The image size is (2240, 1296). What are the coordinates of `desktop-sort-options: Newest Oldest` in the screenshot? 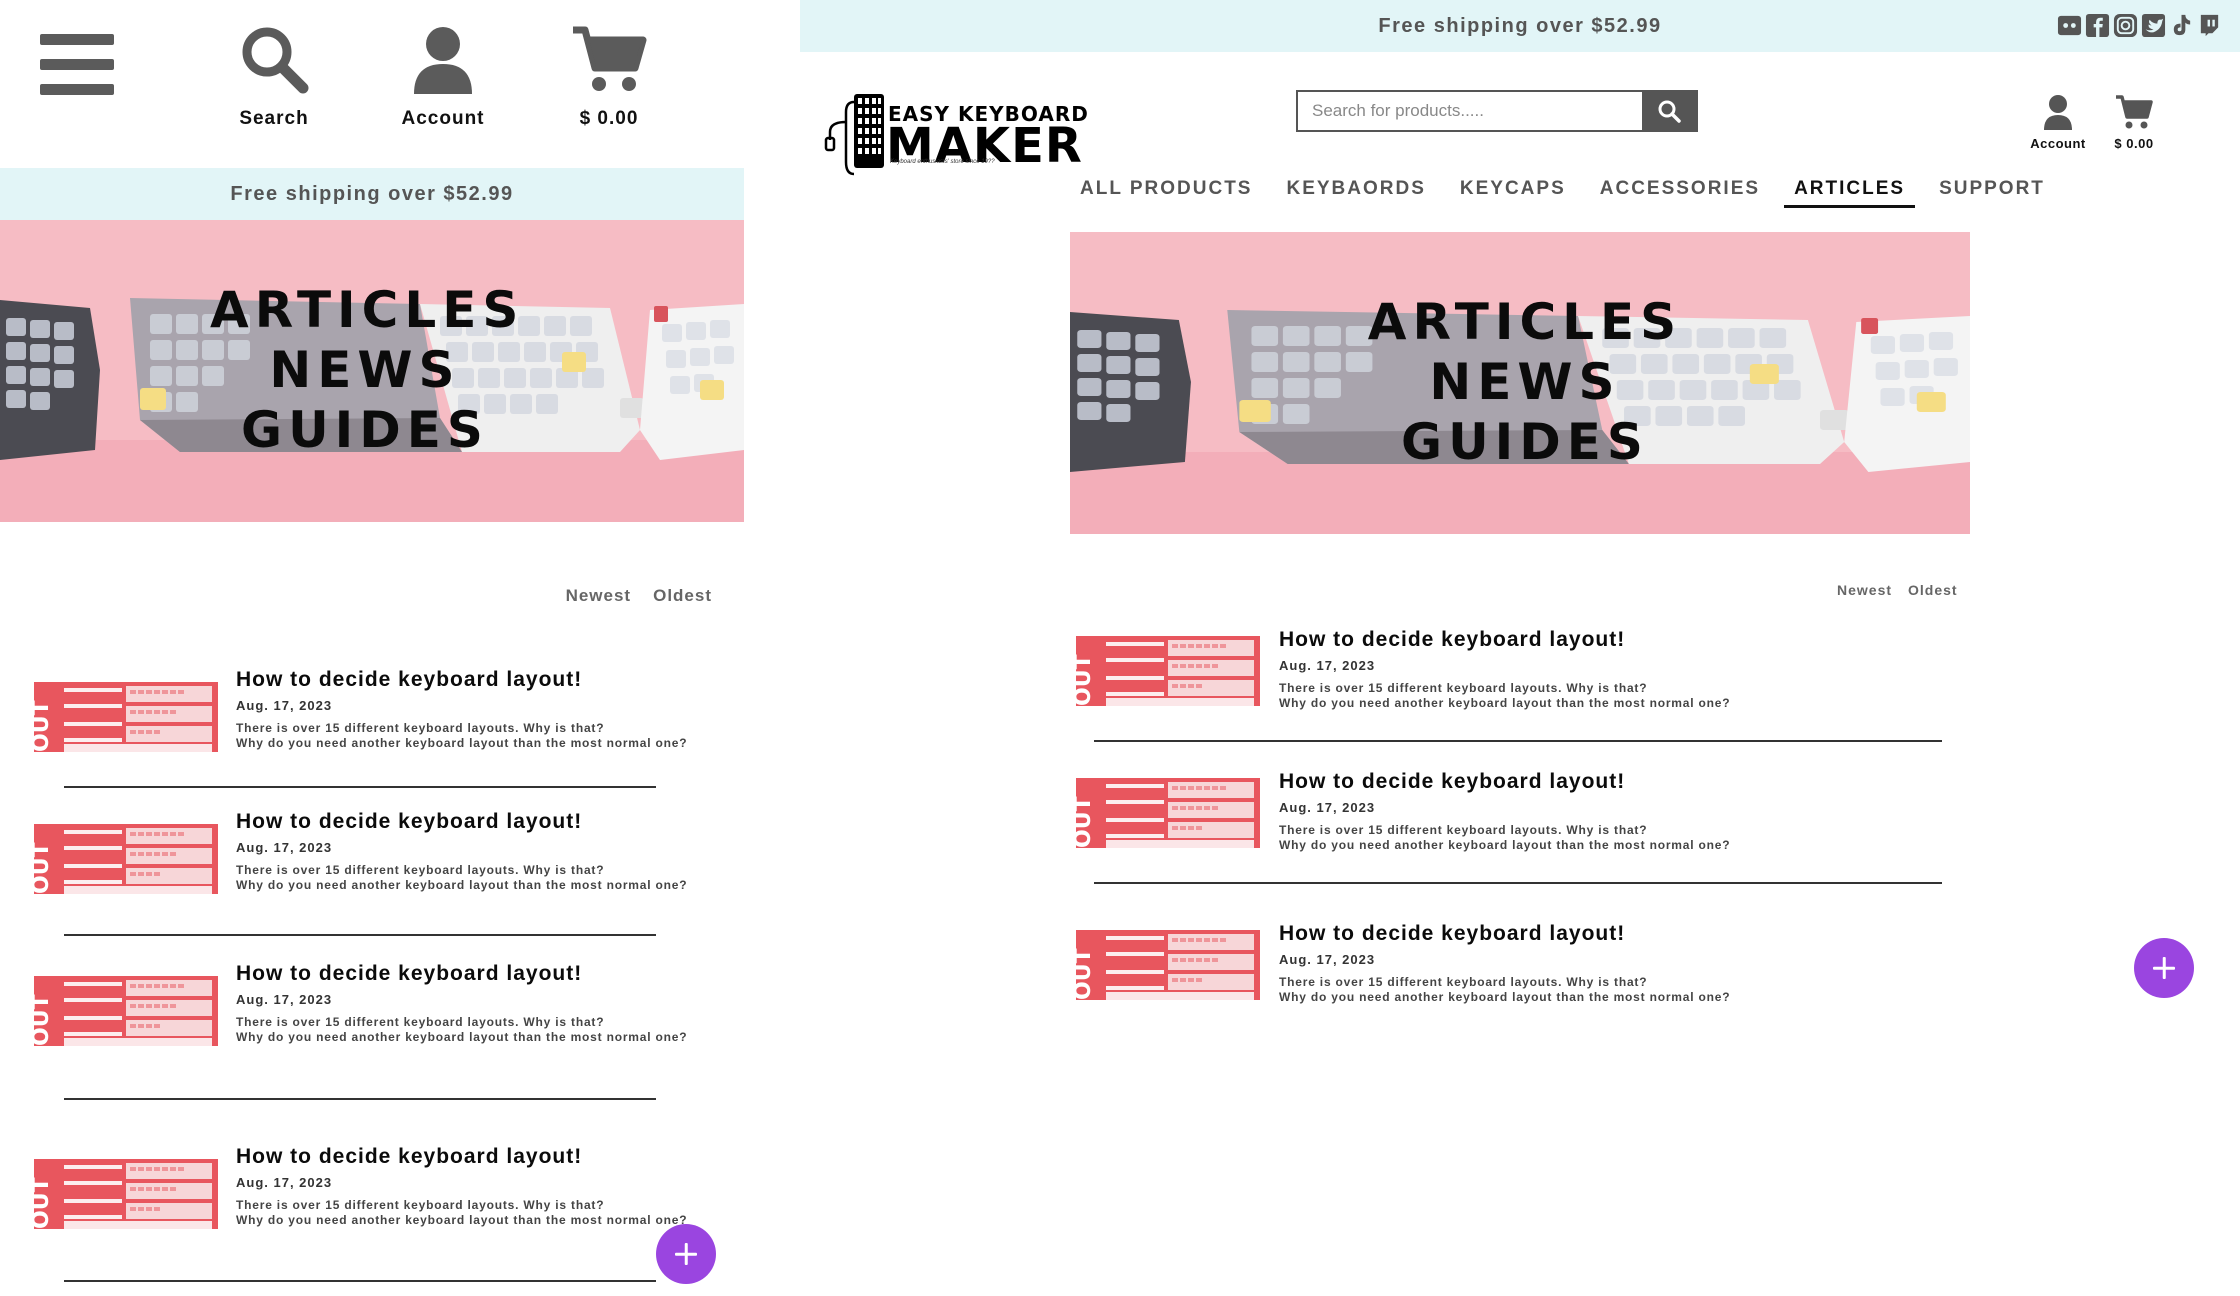 It's located at (1905, 590).